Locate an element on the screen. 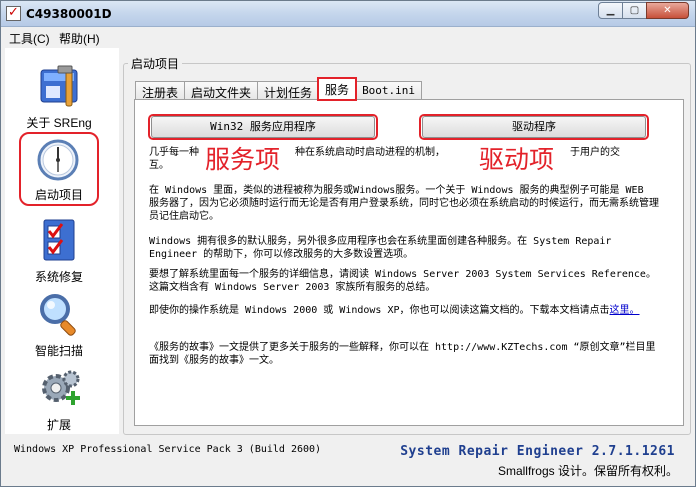 This screenshot has width=696, height=487. sidebar: 关于 SREng 启动项目 系统修复 智能扫描 扩展 is located at coordinates (62, 241).